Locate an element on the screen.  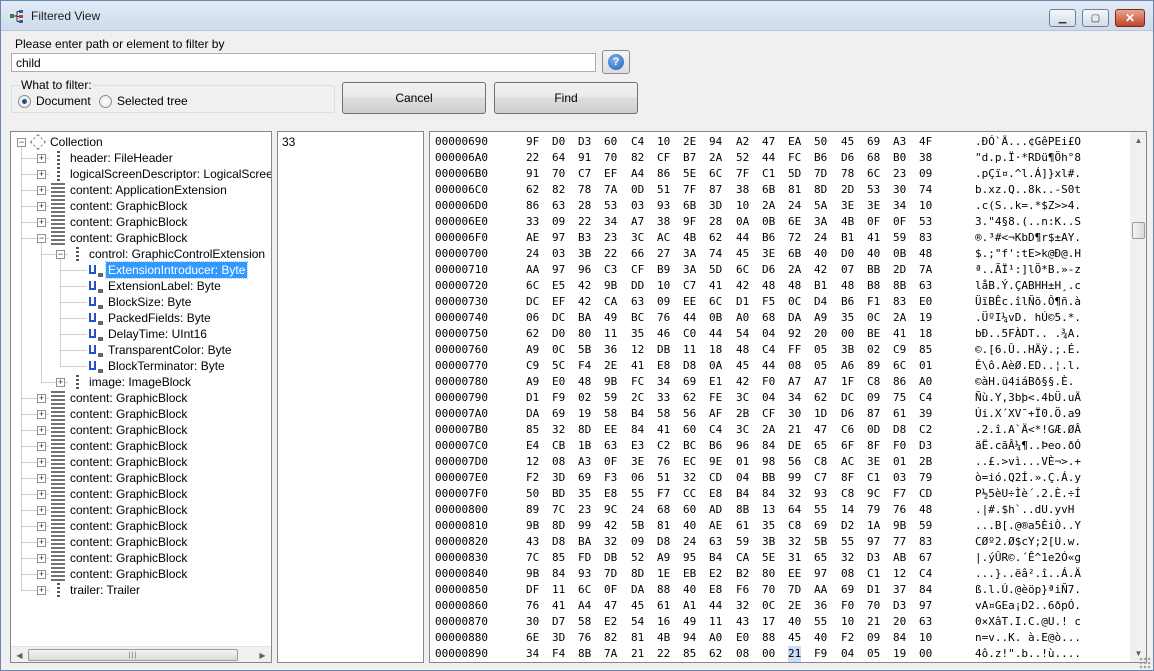
hex-byte: 42 is located at coordinates (742, 382).